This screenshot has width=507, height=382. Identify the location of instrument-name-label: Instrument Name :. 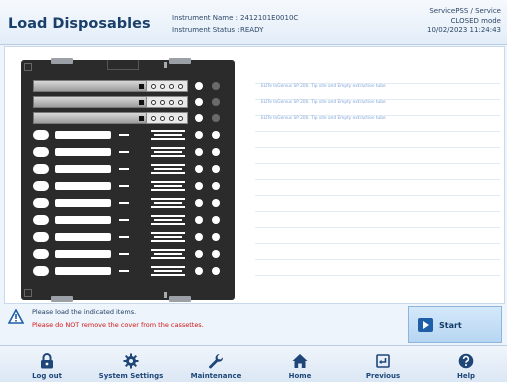
(205, 18).